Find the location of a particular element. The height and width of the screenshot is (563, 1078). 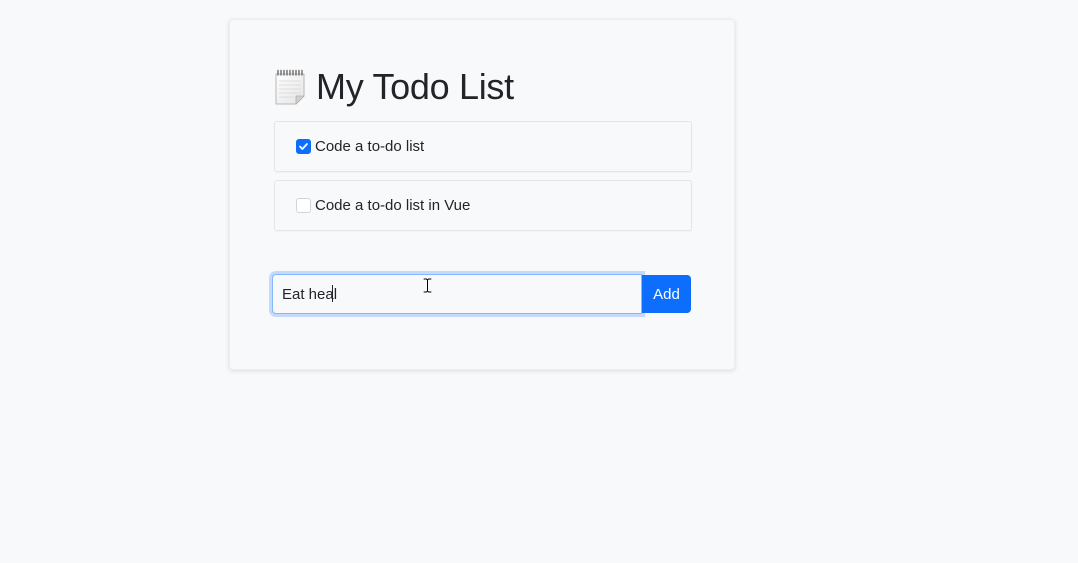

new-todo-input is located at coordinates (457, 294).